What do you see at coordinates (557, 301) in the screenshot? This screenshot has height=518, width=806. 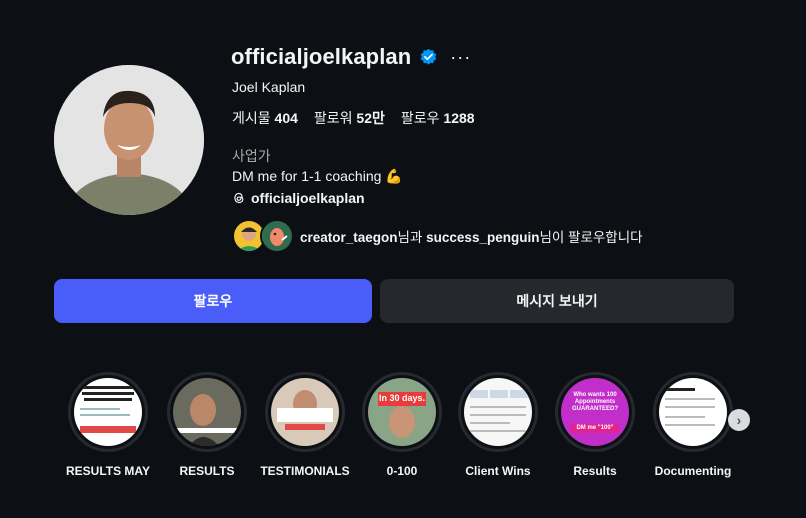 I see `message-button: 메시지 보내기` at bounding box center [557, 301].